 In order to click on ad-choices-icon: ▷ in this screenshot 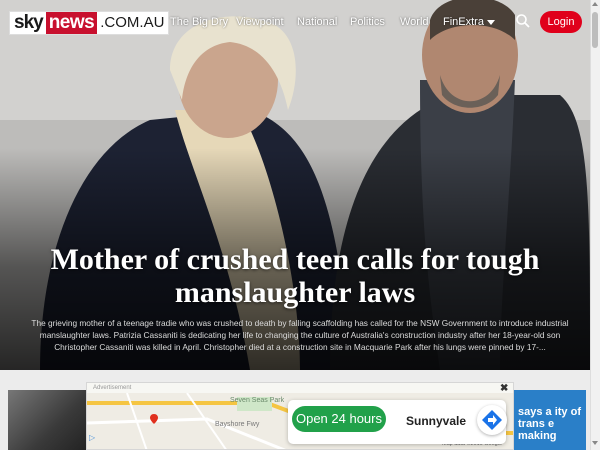, I will do `click(92, 437)`.